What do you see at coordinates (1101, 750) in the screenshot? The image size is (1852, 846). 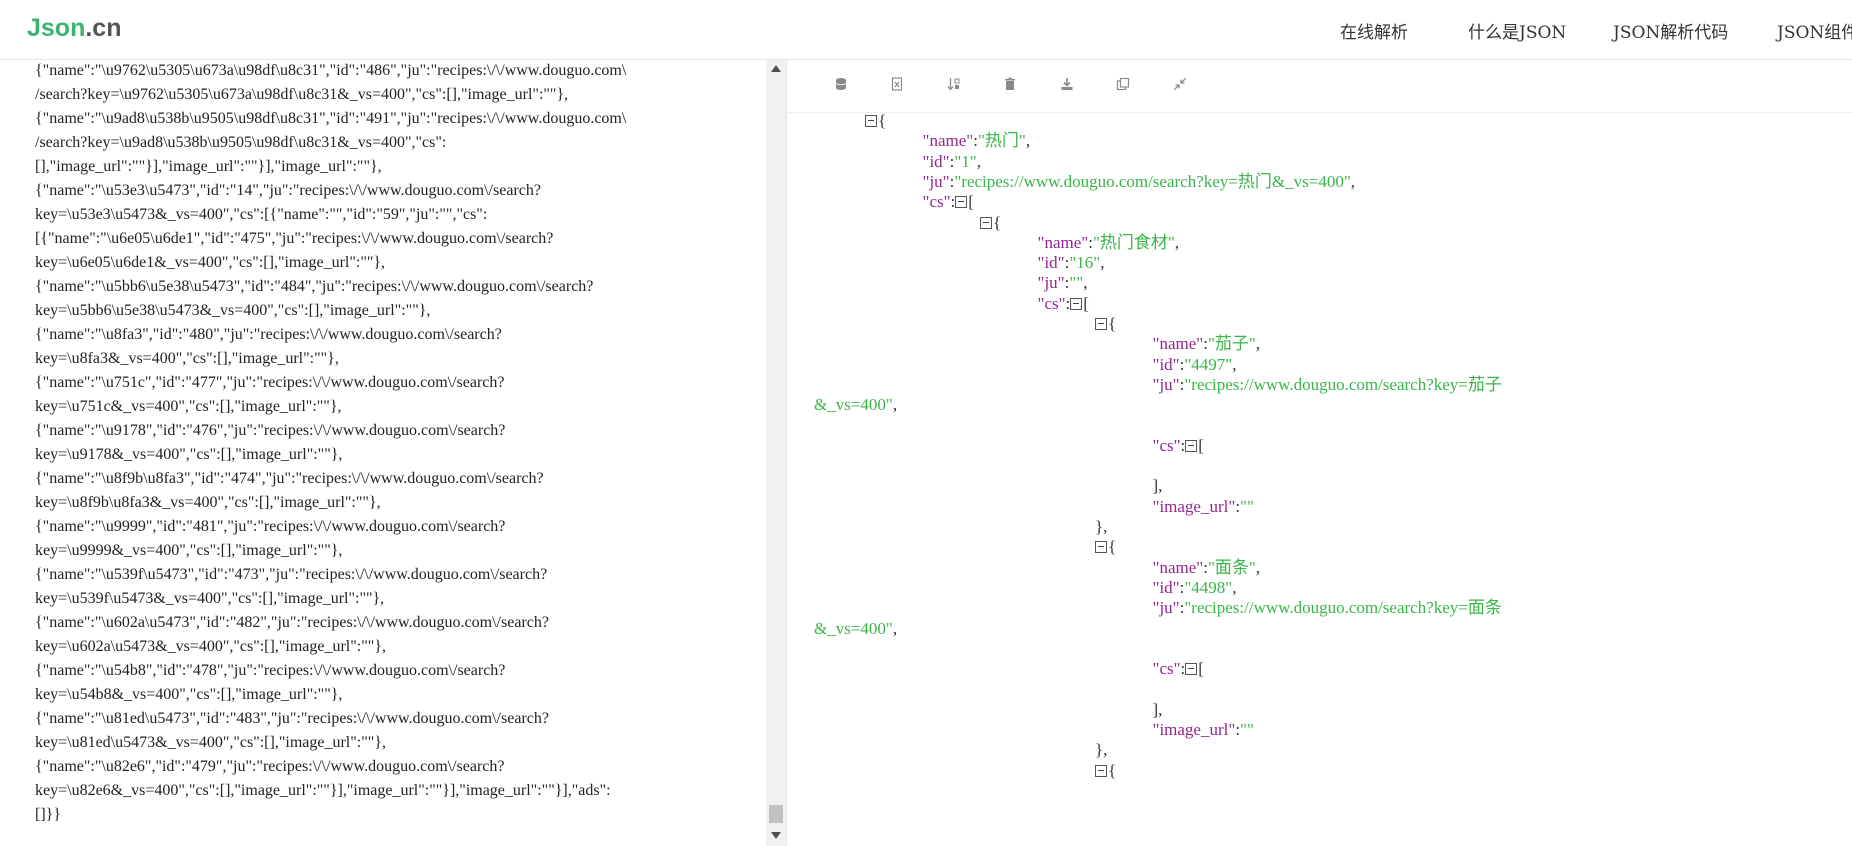 I see `json-punct: },` at bounding box center [1101, 750].